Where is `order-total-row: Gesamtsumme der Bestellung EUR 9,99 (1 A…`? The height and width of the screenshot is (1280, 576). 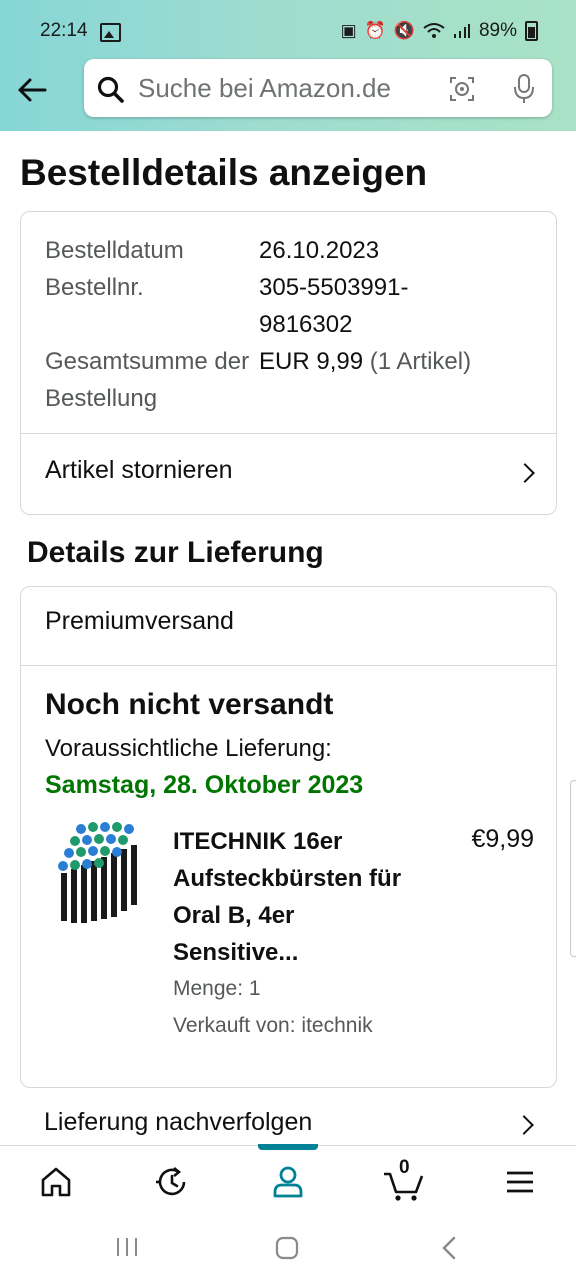
order-total-row: Gesamtsumme der Bestellung EUR 9,99 (1 A… is located at coordinates (292, 380).